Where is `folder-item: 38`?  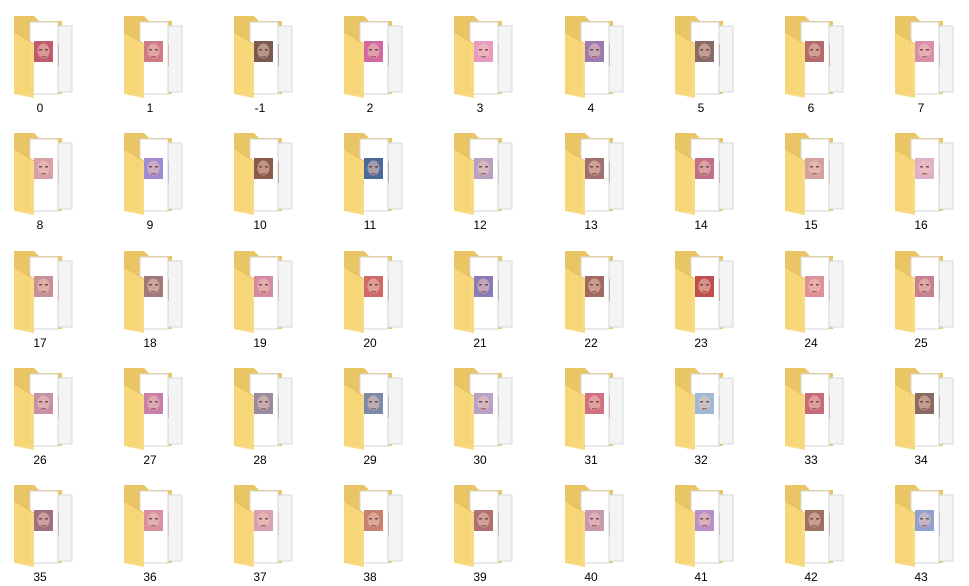
folder-item: 38 is located at coordinates (392, 534).